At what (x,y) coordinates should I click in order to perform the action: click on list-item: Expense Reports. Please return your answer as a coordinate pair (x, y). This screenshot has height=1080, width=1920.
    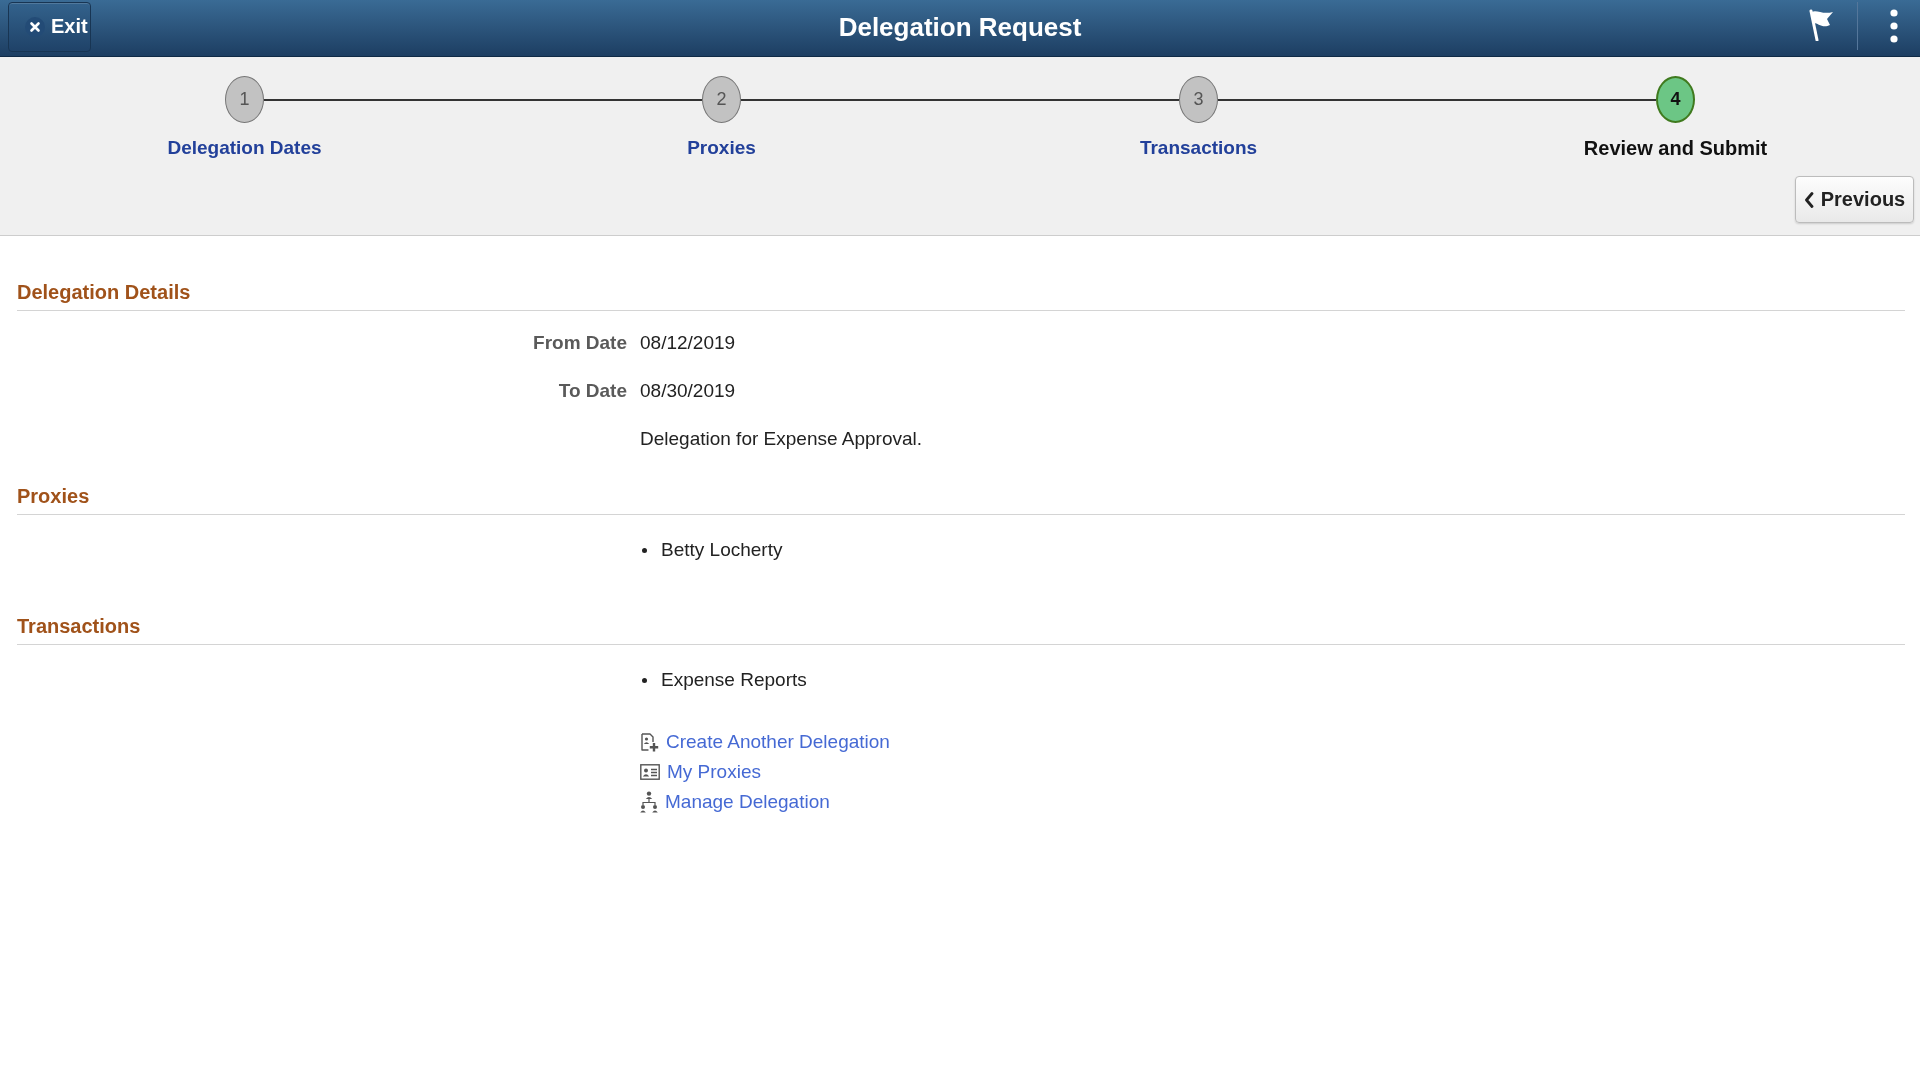
    Looking at the image, I should click on (734, 680).